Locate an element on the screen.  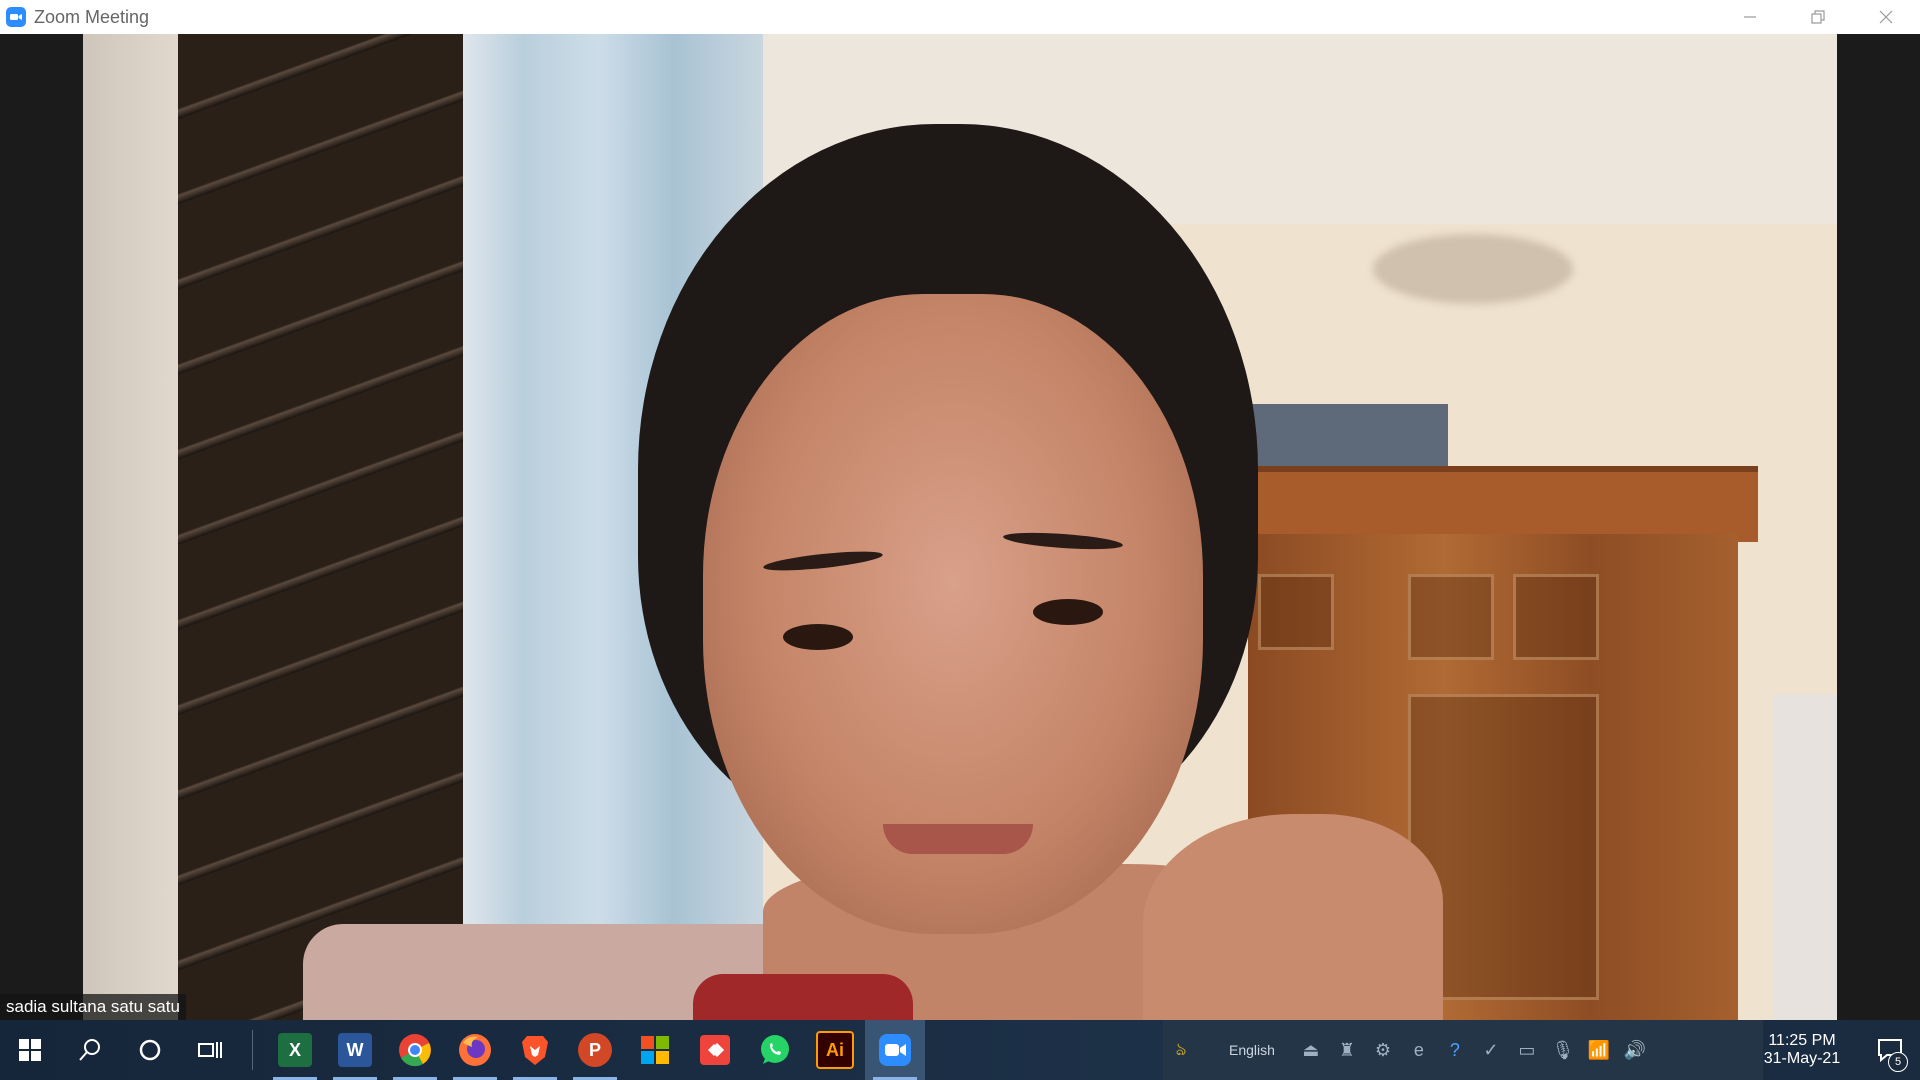
taskbar-app-store is located at coordinates (655, 1050).